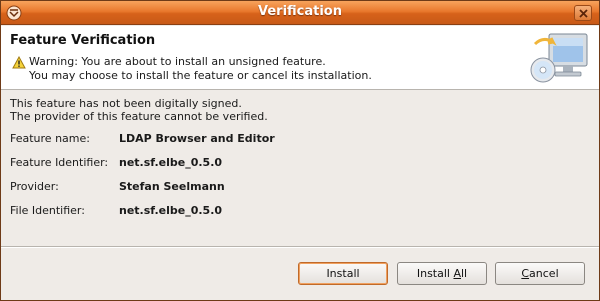 Image resolution: width=600 pixels, height=301 pixels. What do you see at coordinates (34, 186) in the screenshot?
I see `provider-label: Provider:` at bounding box center [34, 186].